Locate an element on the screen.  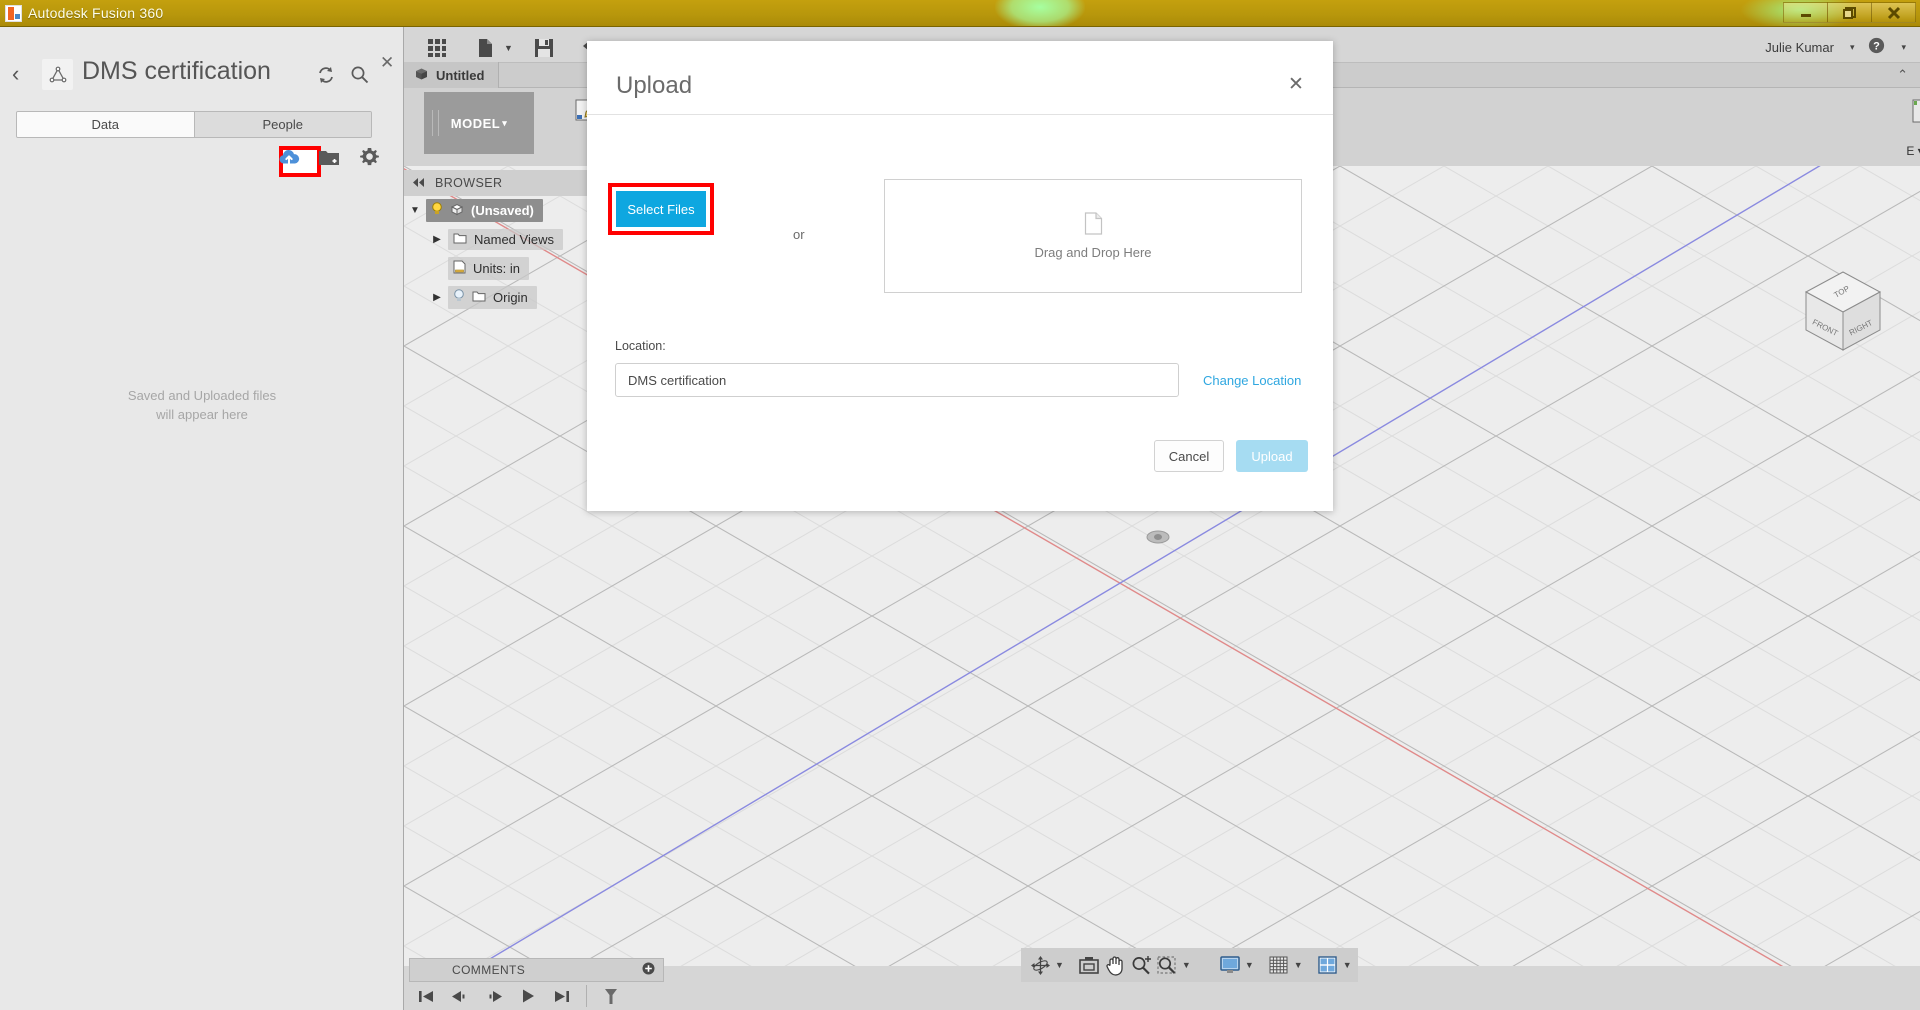
workspace-caret-icon: ▾ is located at coordinates (504, 123).